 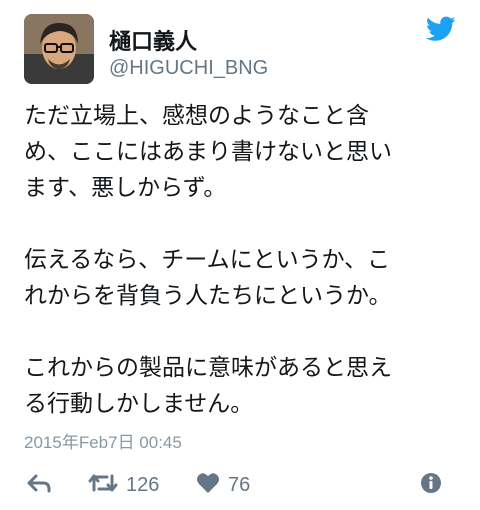 I want to click on avatar, so click(x=59, y=49).